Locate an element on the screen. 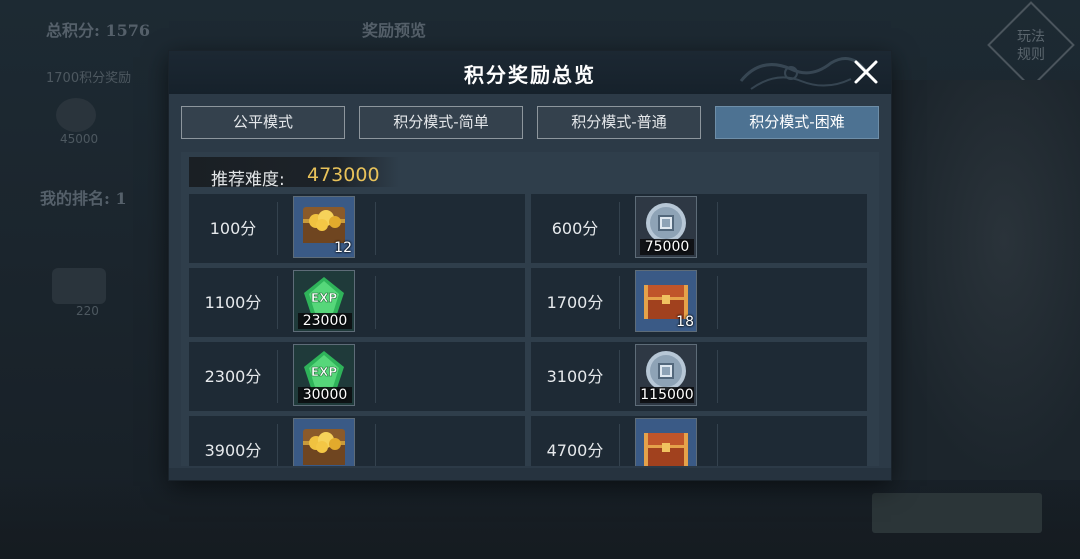 This screenshot has height=559, width=1080. reward-item-count: 23000 is located at coordinates (325, 321).